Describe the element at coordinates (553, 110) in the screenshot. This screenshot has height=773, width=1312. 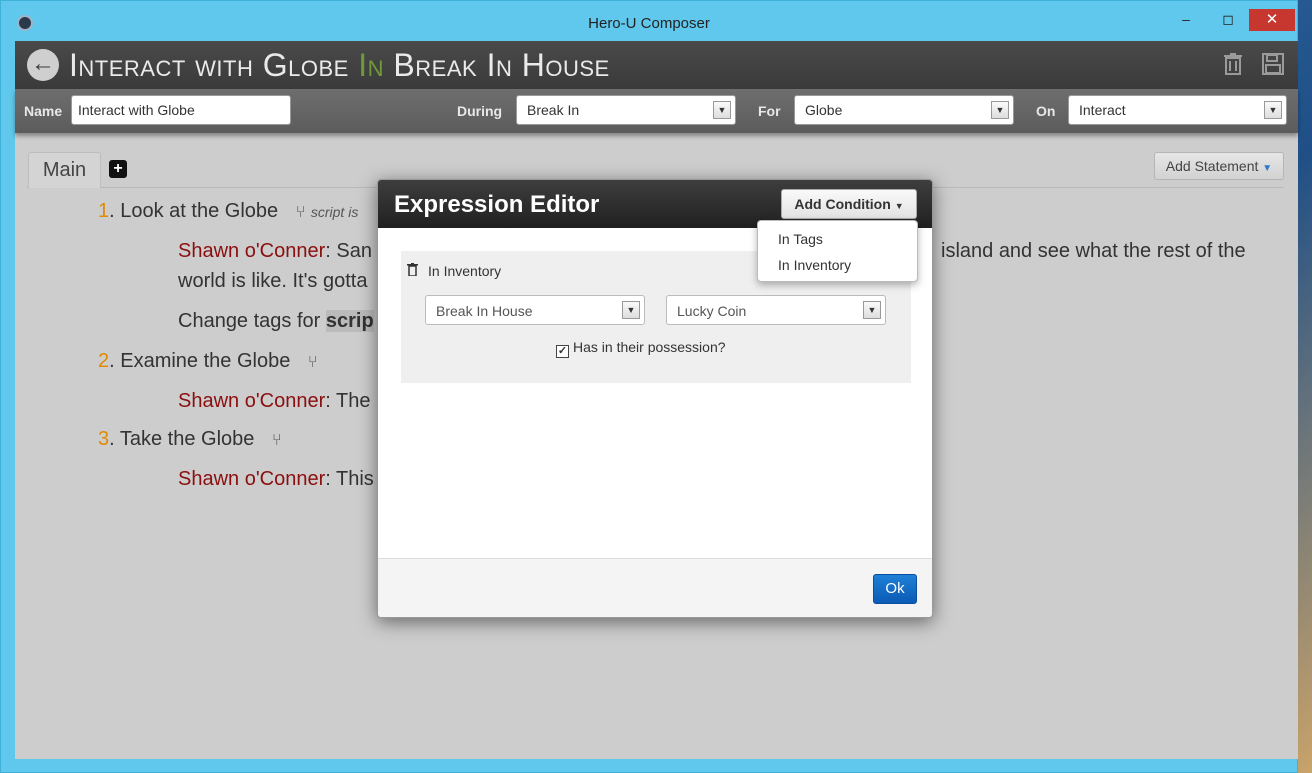
I see `during-value: Break In` at that location.